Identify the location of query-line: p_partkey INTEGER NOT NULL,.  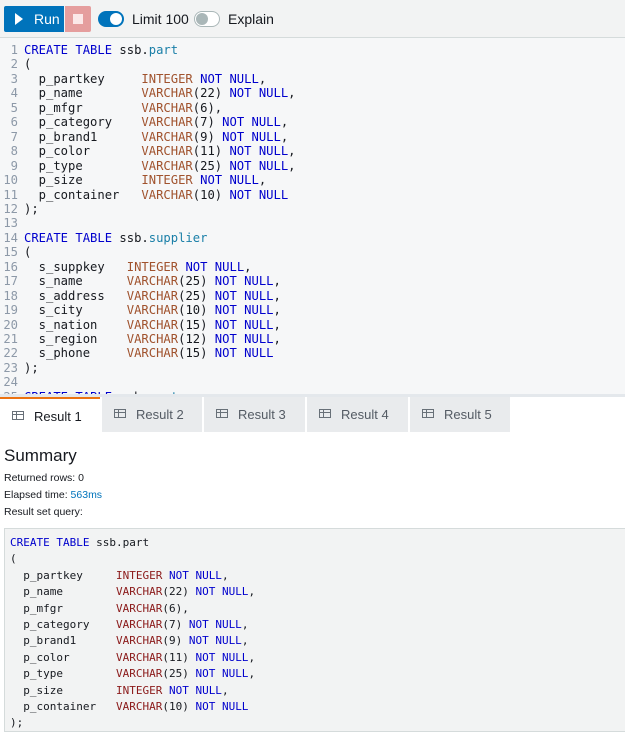
(119, 575).